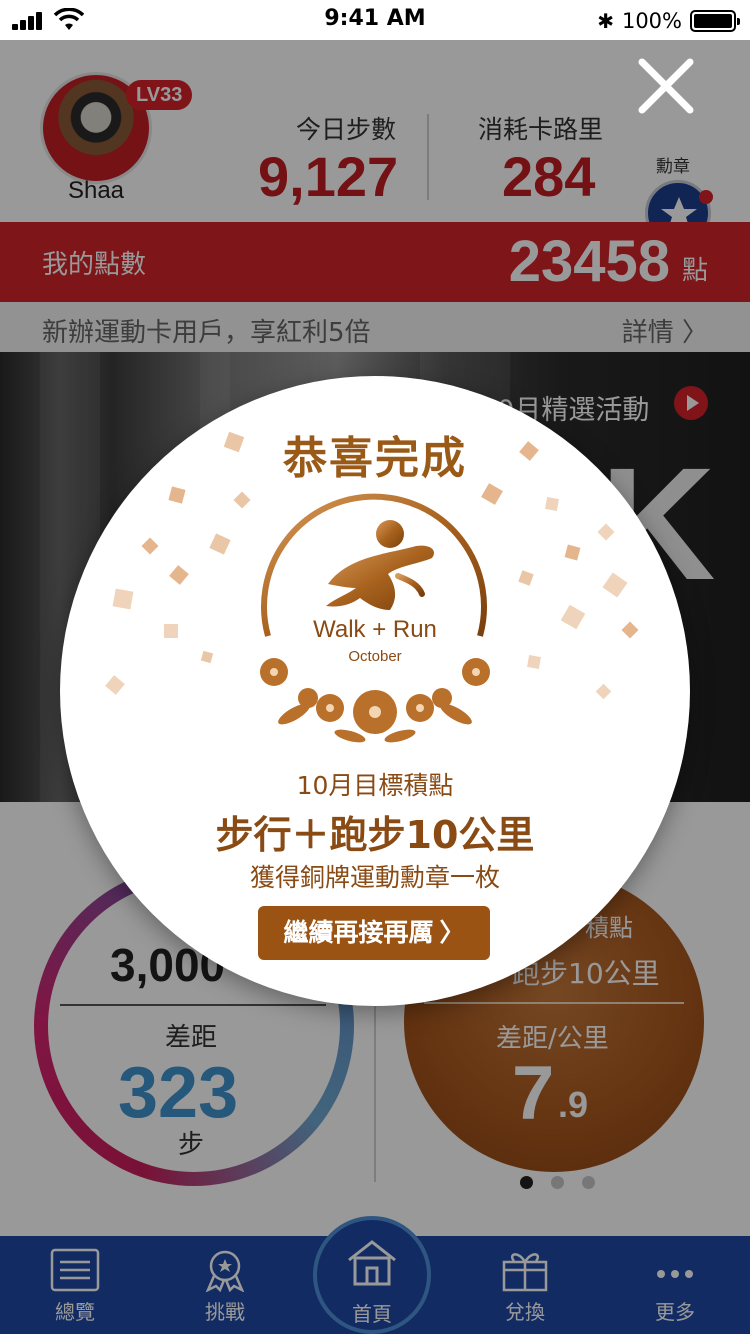 The height and width of the screenshot is (1334, 750). What do you see at coordinates (374, 933) in the screenshot?
I see `continue-button: 繼續再接再厲〉` at bounding box center [374, 933].